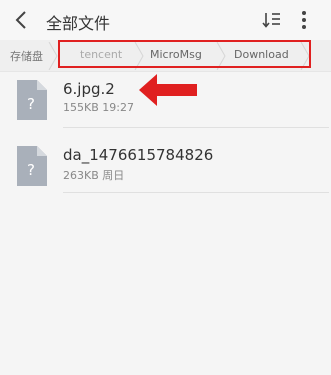 This screenshot has height=375, width=331. Describe the element at coordinates (89, 89) in the screenshot. I see `file-name: 6.jpg.2` at that location.